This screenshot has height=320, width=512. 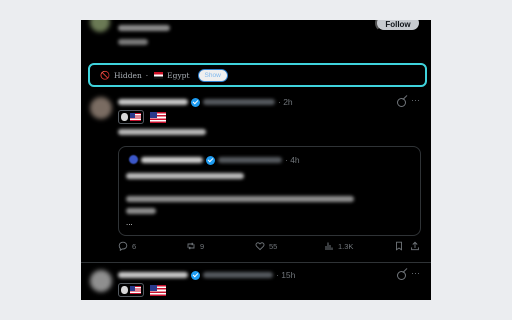 What do you see at coordinates (398, 26) in the screenshot?
I see `follow-button: Follow` at bounding box center [398, 26].